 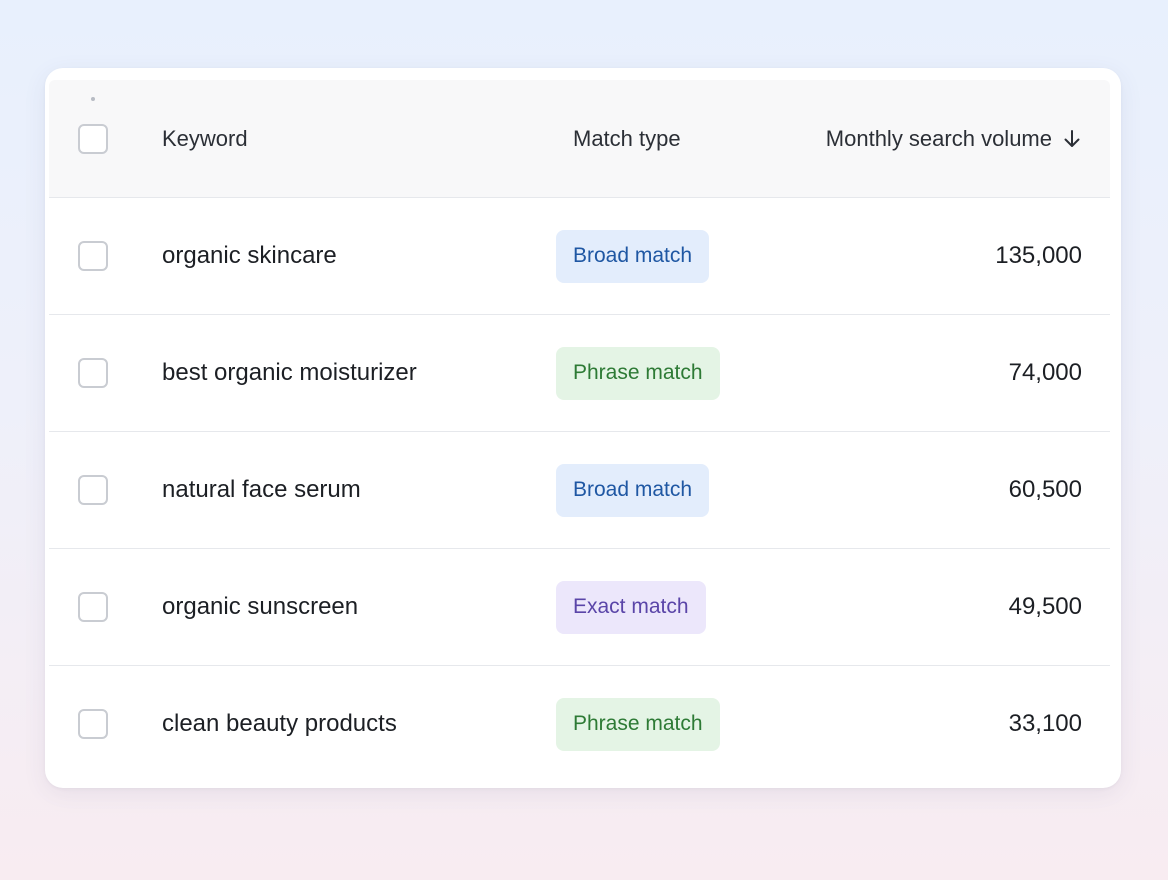 I want to click on header-indicator-dot, so click(x=93, y=99).